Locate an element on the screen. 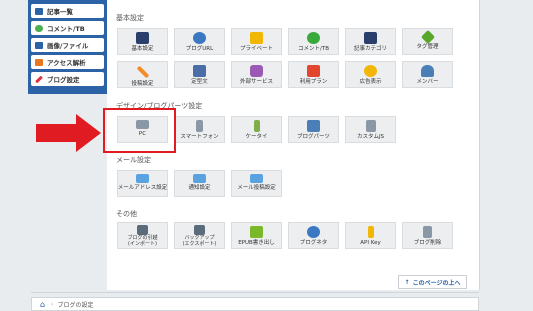 This screenshot has width=533, height=311. page-top-label: このページの上へ is located at coordinates (436, 283).